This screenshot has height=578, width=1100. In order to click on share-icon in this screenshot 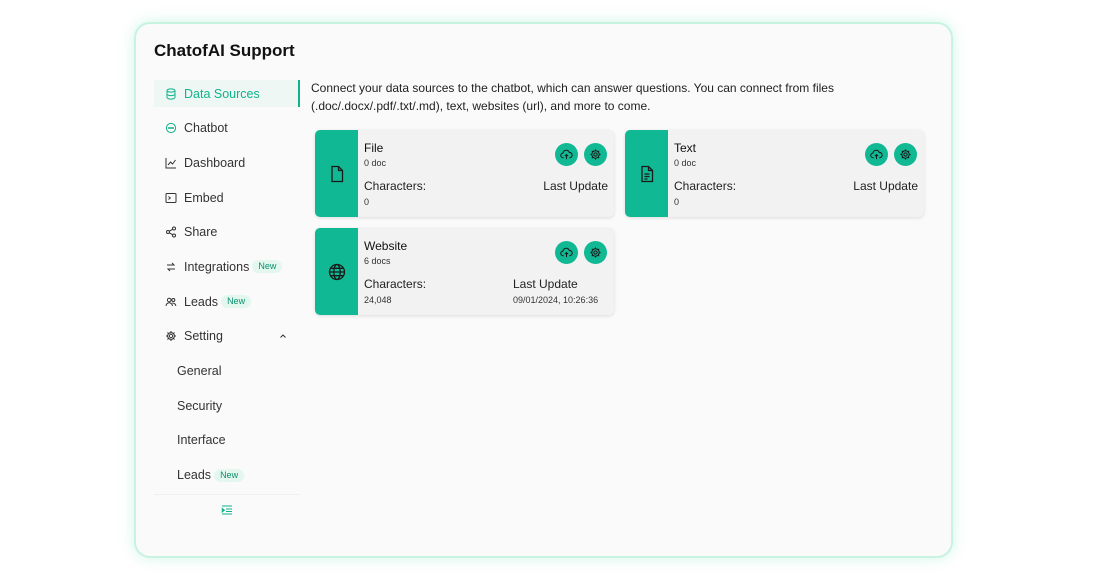, I will do `click(171, 232)`.